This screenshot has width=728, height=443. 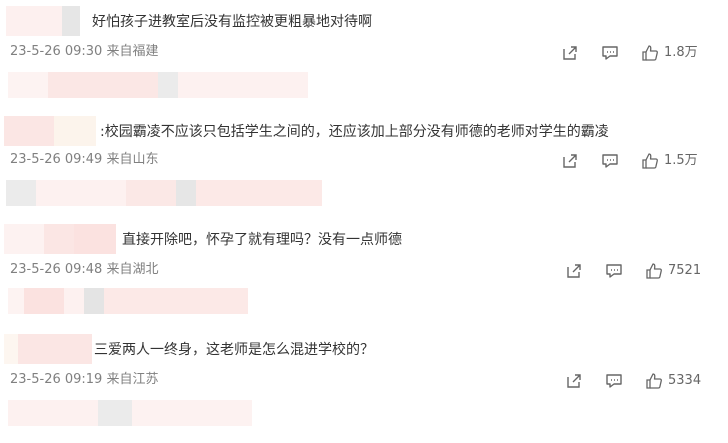 I want to click on like-count: 1.5万, so click(x=681, y=160).